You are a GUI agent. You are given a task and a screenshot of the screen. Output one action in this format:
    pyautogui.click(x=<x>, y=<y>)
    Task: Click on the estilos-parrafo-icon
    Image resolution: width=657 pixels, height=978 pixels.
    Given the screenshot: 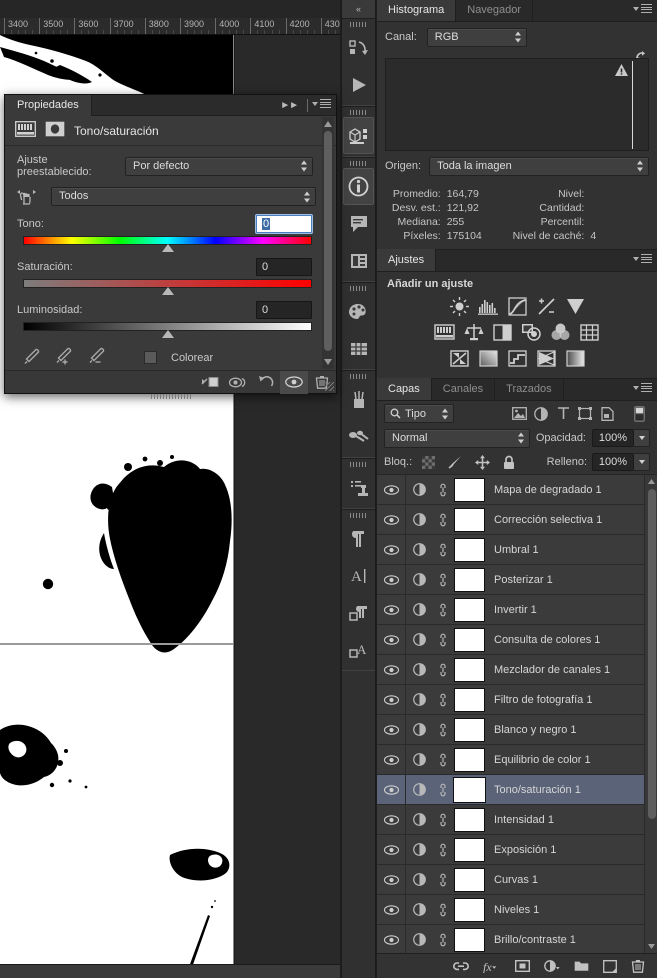 What is the action you would take?
    pyautogui.click(x=358, y=612)
    